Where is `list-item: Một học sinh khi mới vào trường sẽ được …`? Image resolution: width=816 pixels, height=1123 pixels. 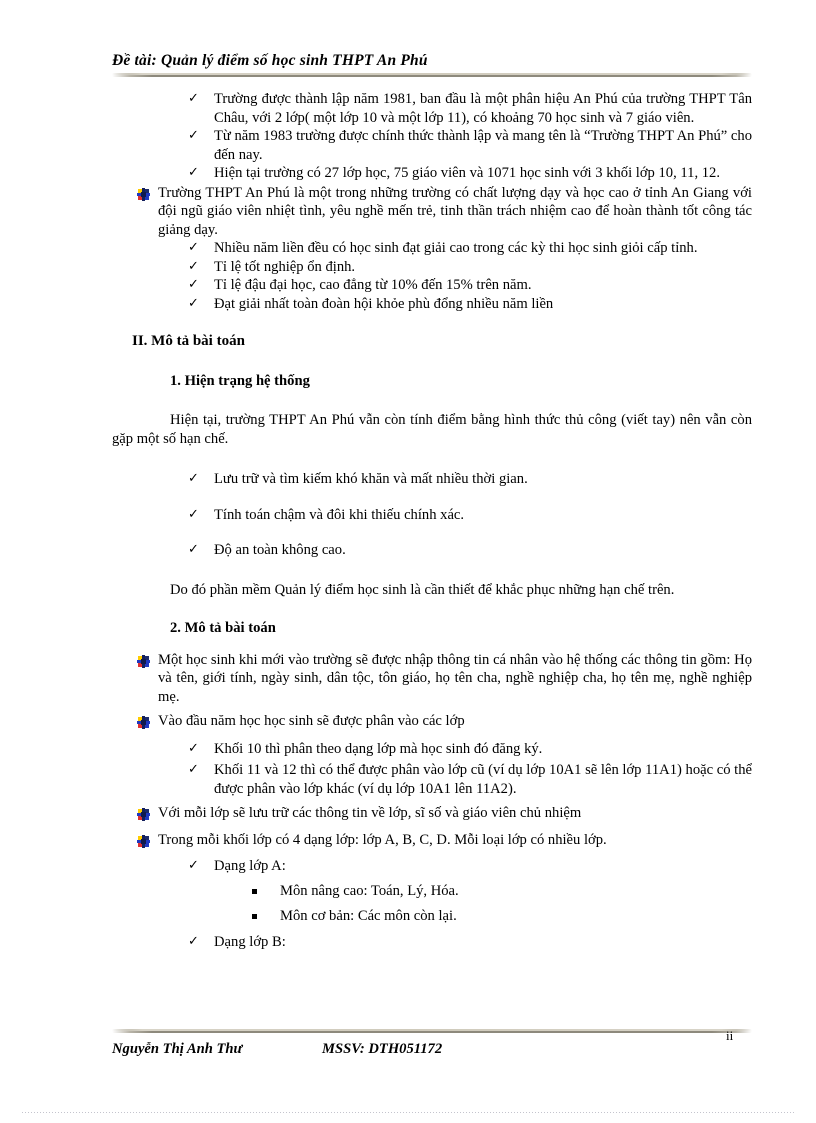
list-item: Một học sinh khi mới vào trường sẽ được … is located at coordinates (444, 679).